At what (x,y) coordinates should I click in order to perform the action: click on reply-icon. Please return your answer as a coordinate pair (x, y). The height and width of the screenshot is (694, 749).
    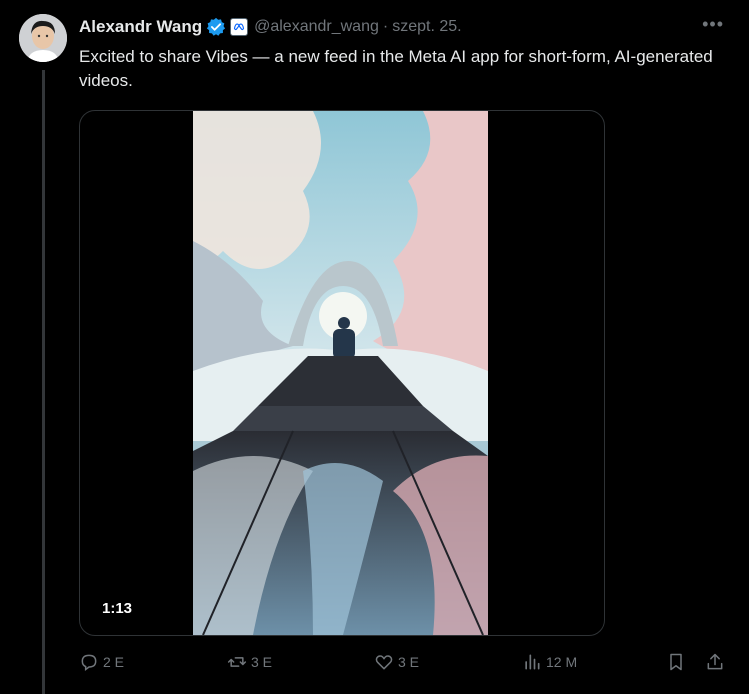
    Looking at the image, I should click on (89, 662).